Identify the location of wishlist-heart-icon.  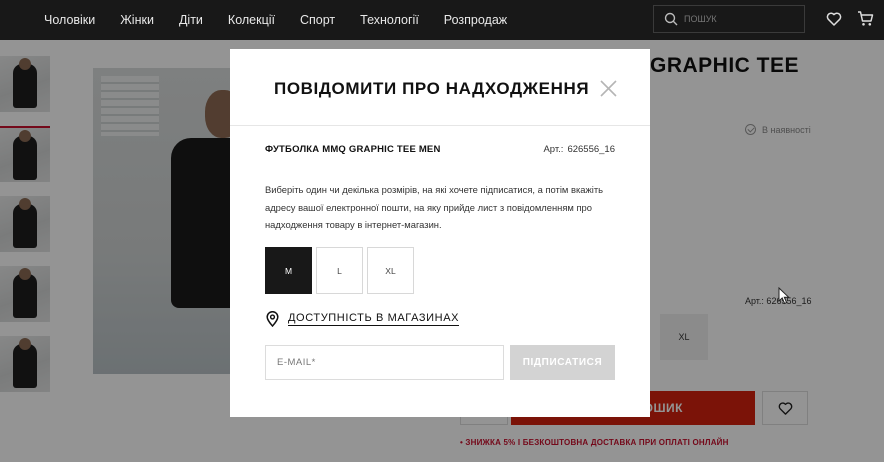
(834, 19).